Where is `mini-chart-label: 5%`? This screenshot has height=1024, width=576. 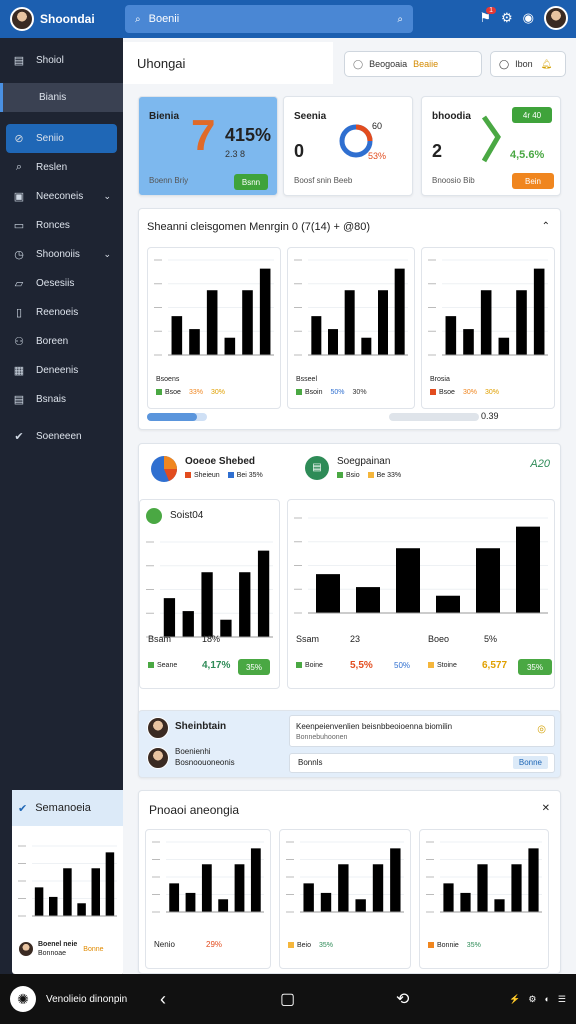
mini-chart-label: 5% is located at coordinates (491, 639).